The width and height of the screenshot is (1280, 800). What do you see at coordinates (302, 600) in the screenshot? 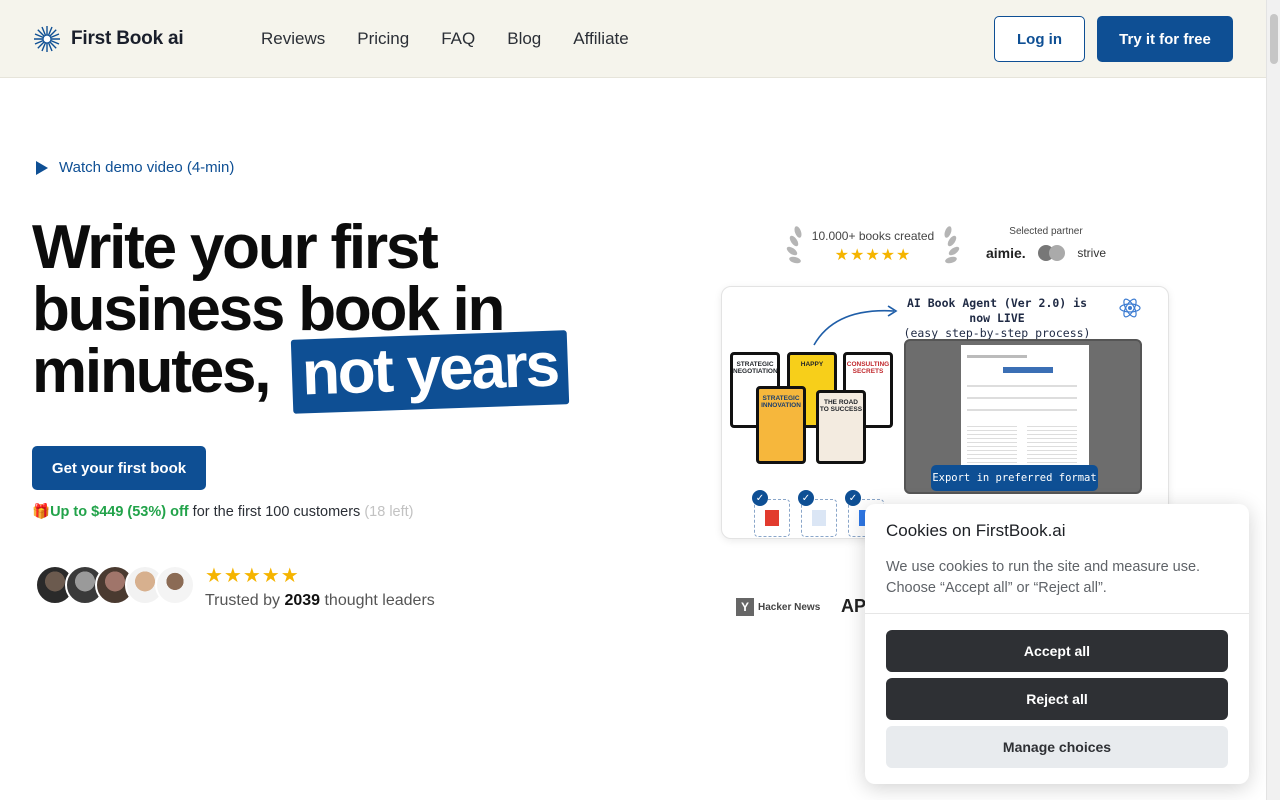
I see `trust-count: 2039` at bounding box center [302, 600].